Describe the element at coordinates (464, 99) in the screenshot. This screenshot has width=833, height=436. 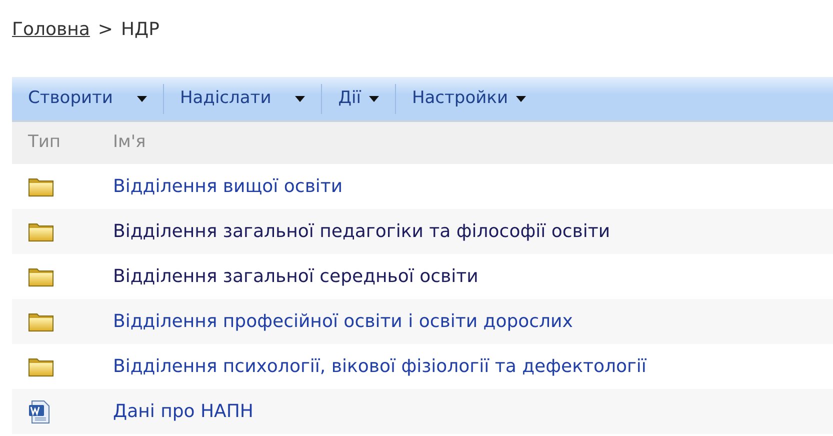
I see `toolbar-menu-button: Настройки` at that location.